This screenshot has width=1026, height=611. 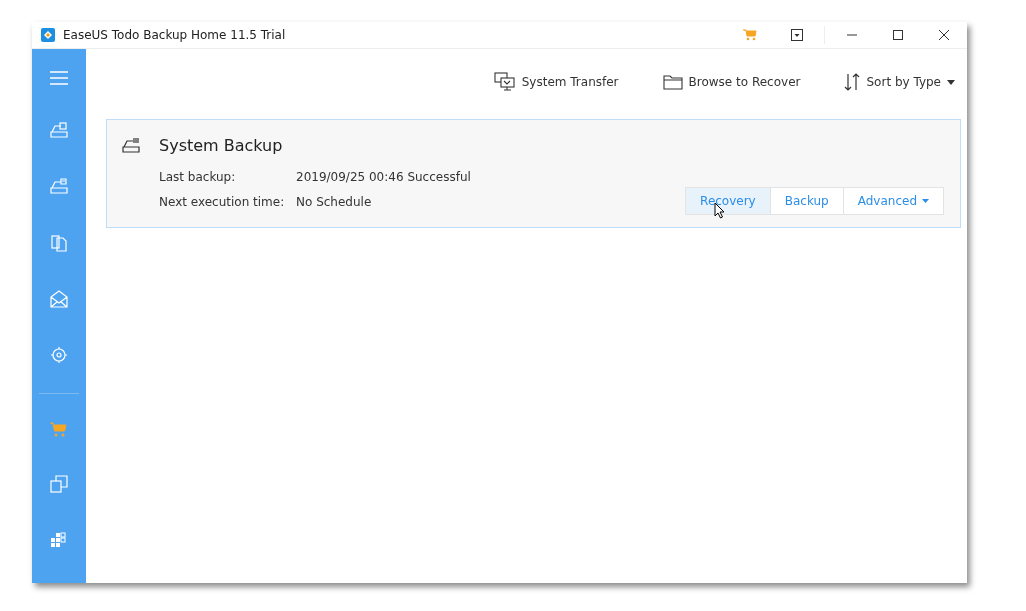 I want to click on monitors-icon, so click(x=504, y=82).